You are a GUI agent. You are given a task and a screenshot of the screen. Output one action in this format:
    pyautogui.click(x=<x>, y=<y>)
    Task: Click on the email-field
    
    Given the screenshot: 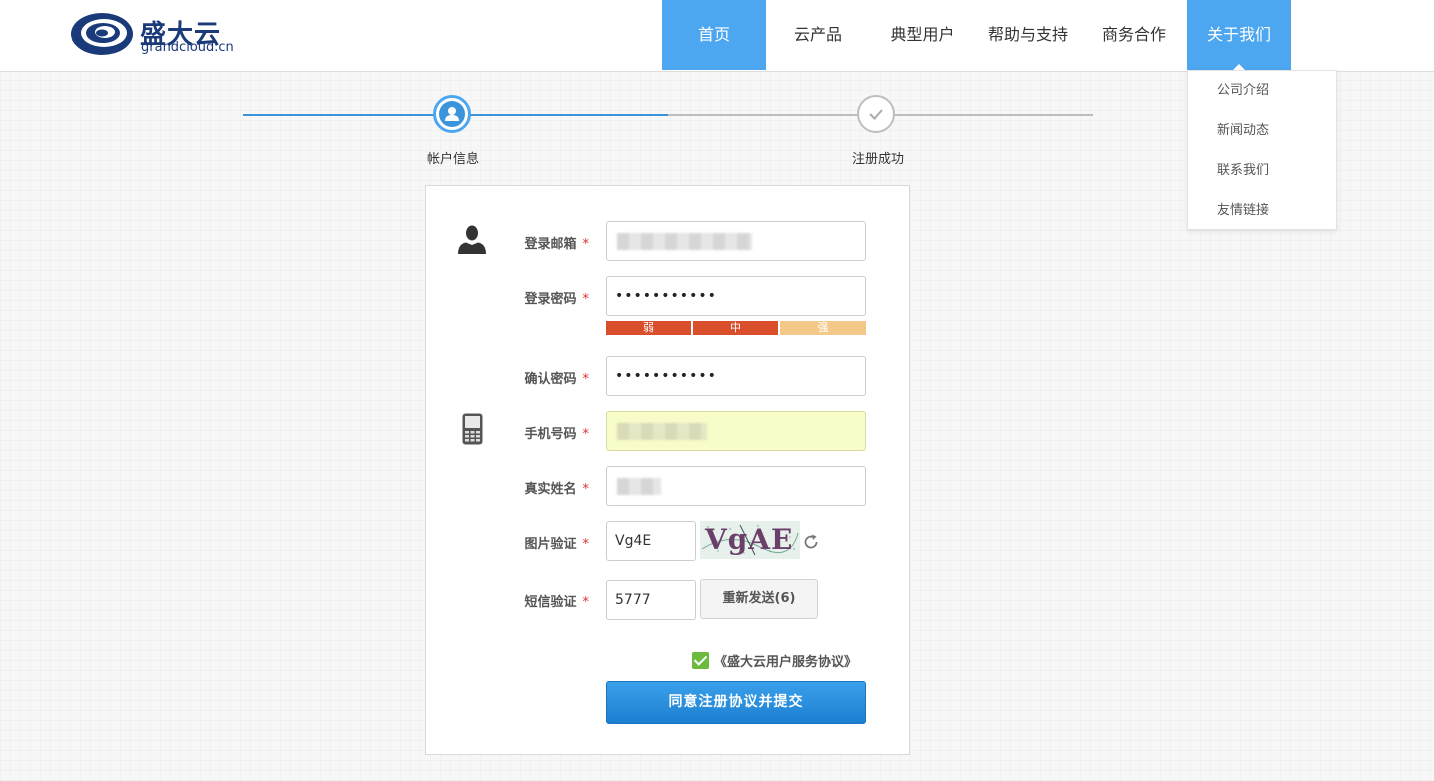 What is the action you would take?
    pyautogui.click(x=736, y=241)
    